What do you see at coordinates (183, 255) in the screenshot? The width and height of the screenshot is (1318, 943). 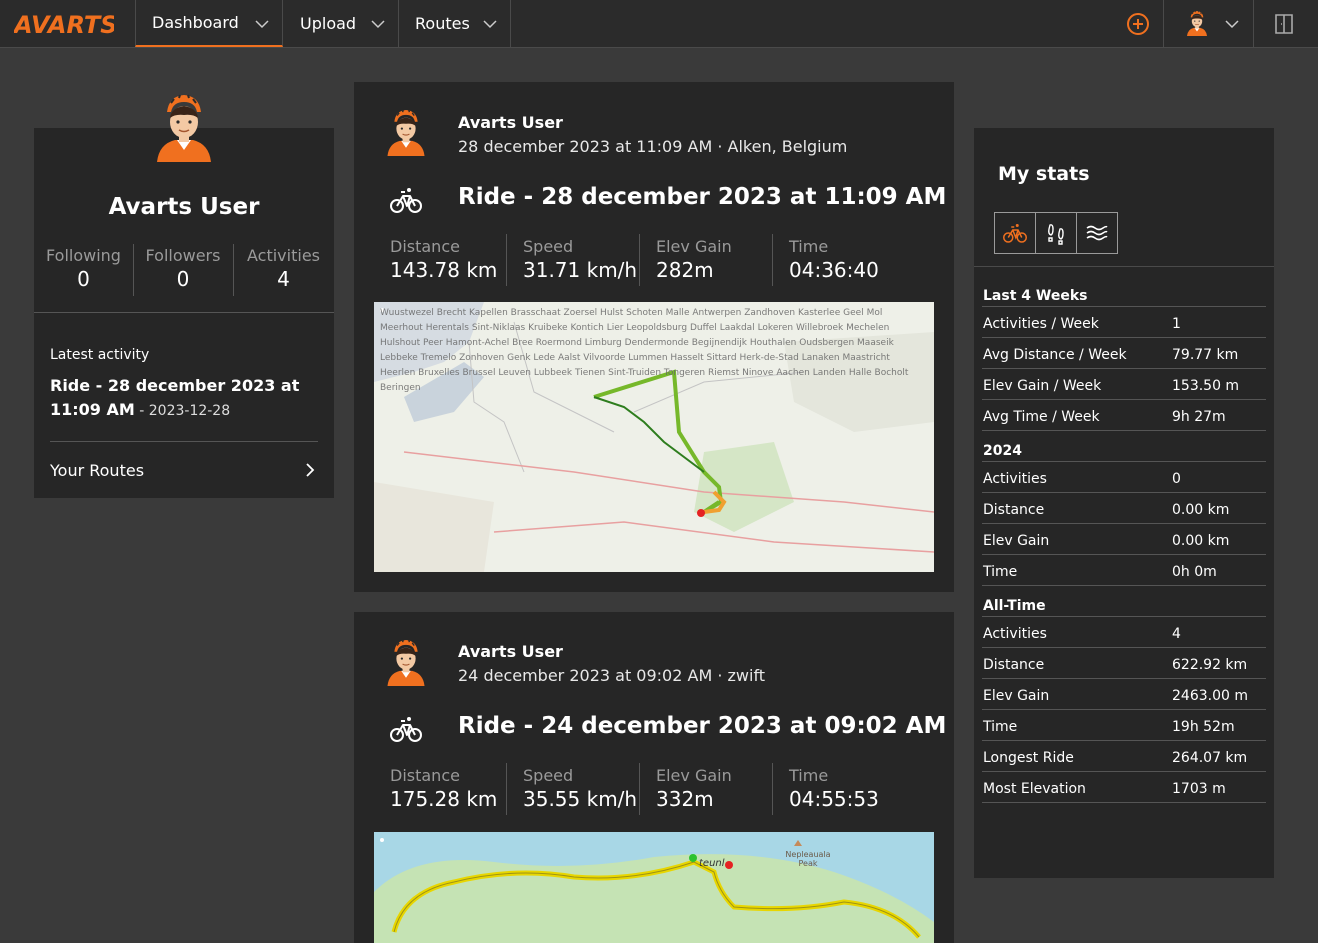 I see `followers-label: Followers` at bounding box center [183, 255].